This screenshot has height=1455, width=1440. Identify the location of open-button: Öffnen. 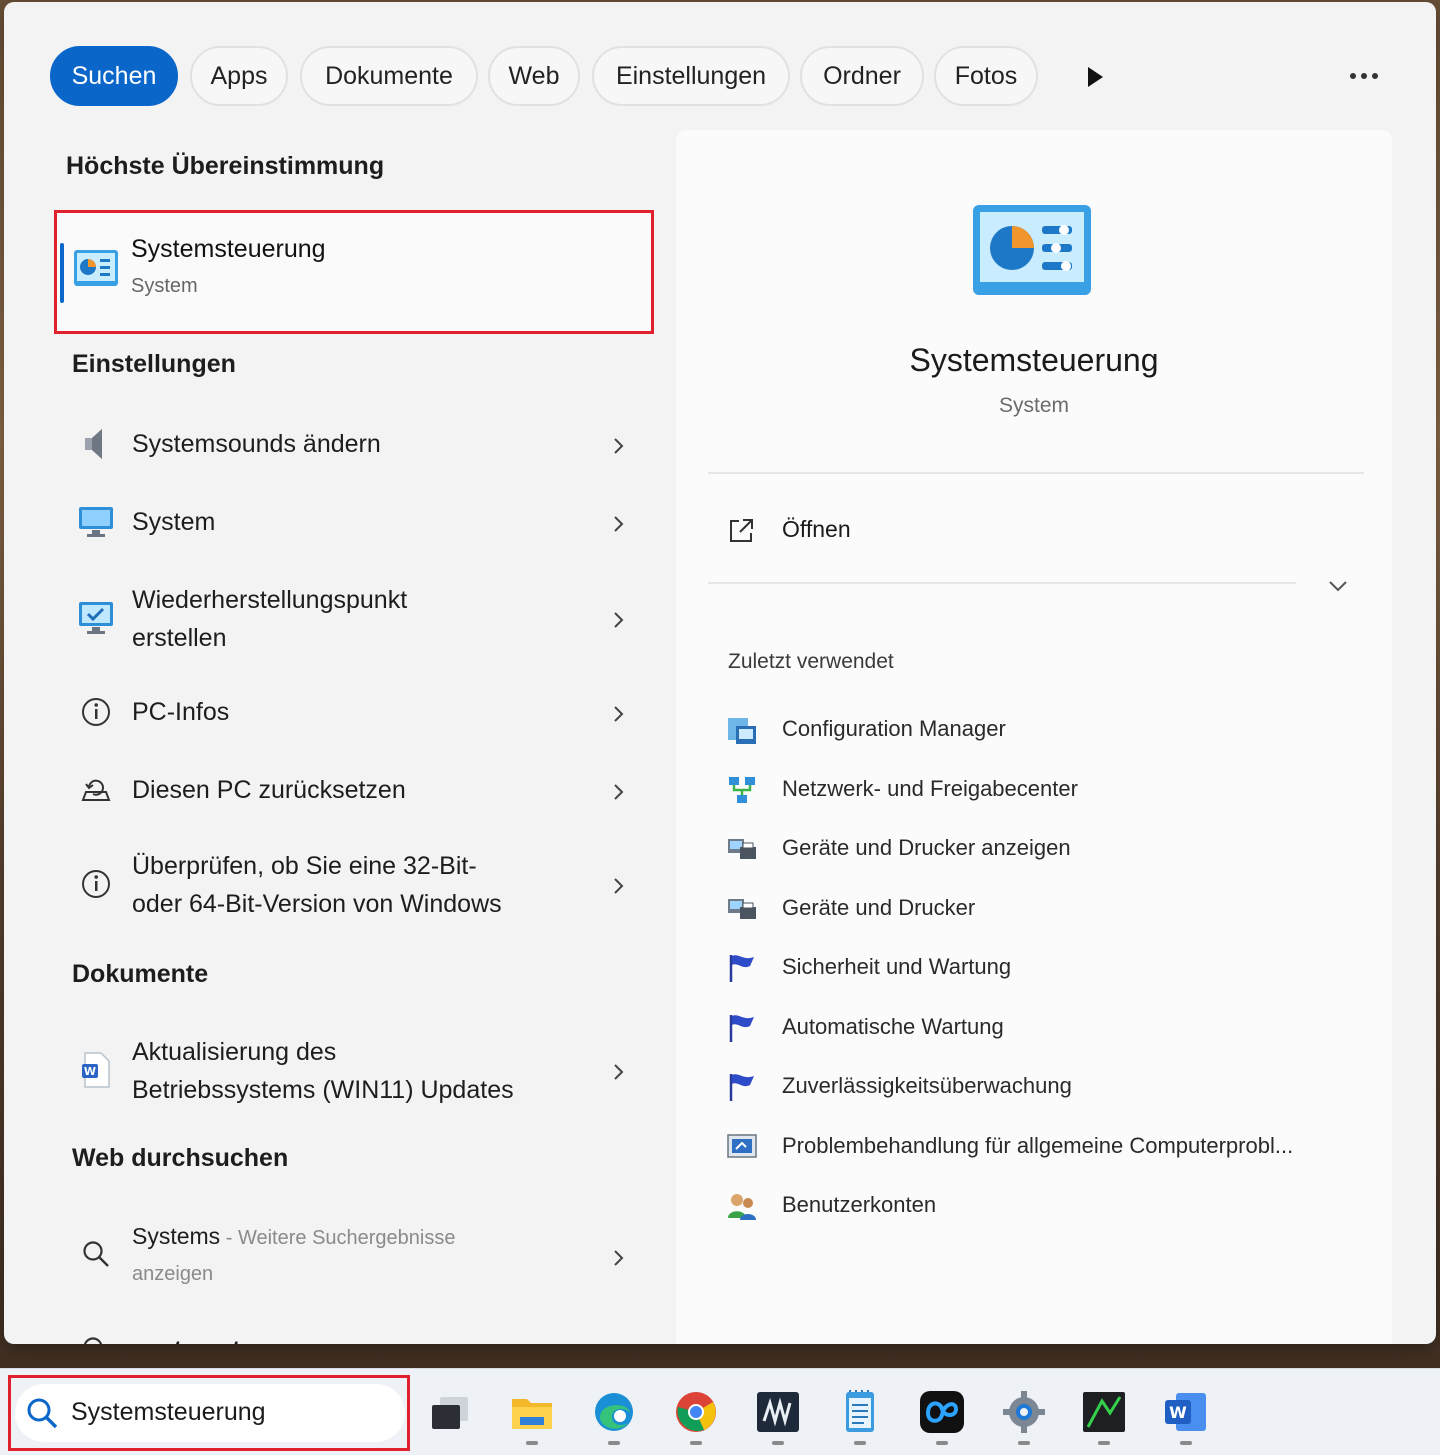
(1026, 532).